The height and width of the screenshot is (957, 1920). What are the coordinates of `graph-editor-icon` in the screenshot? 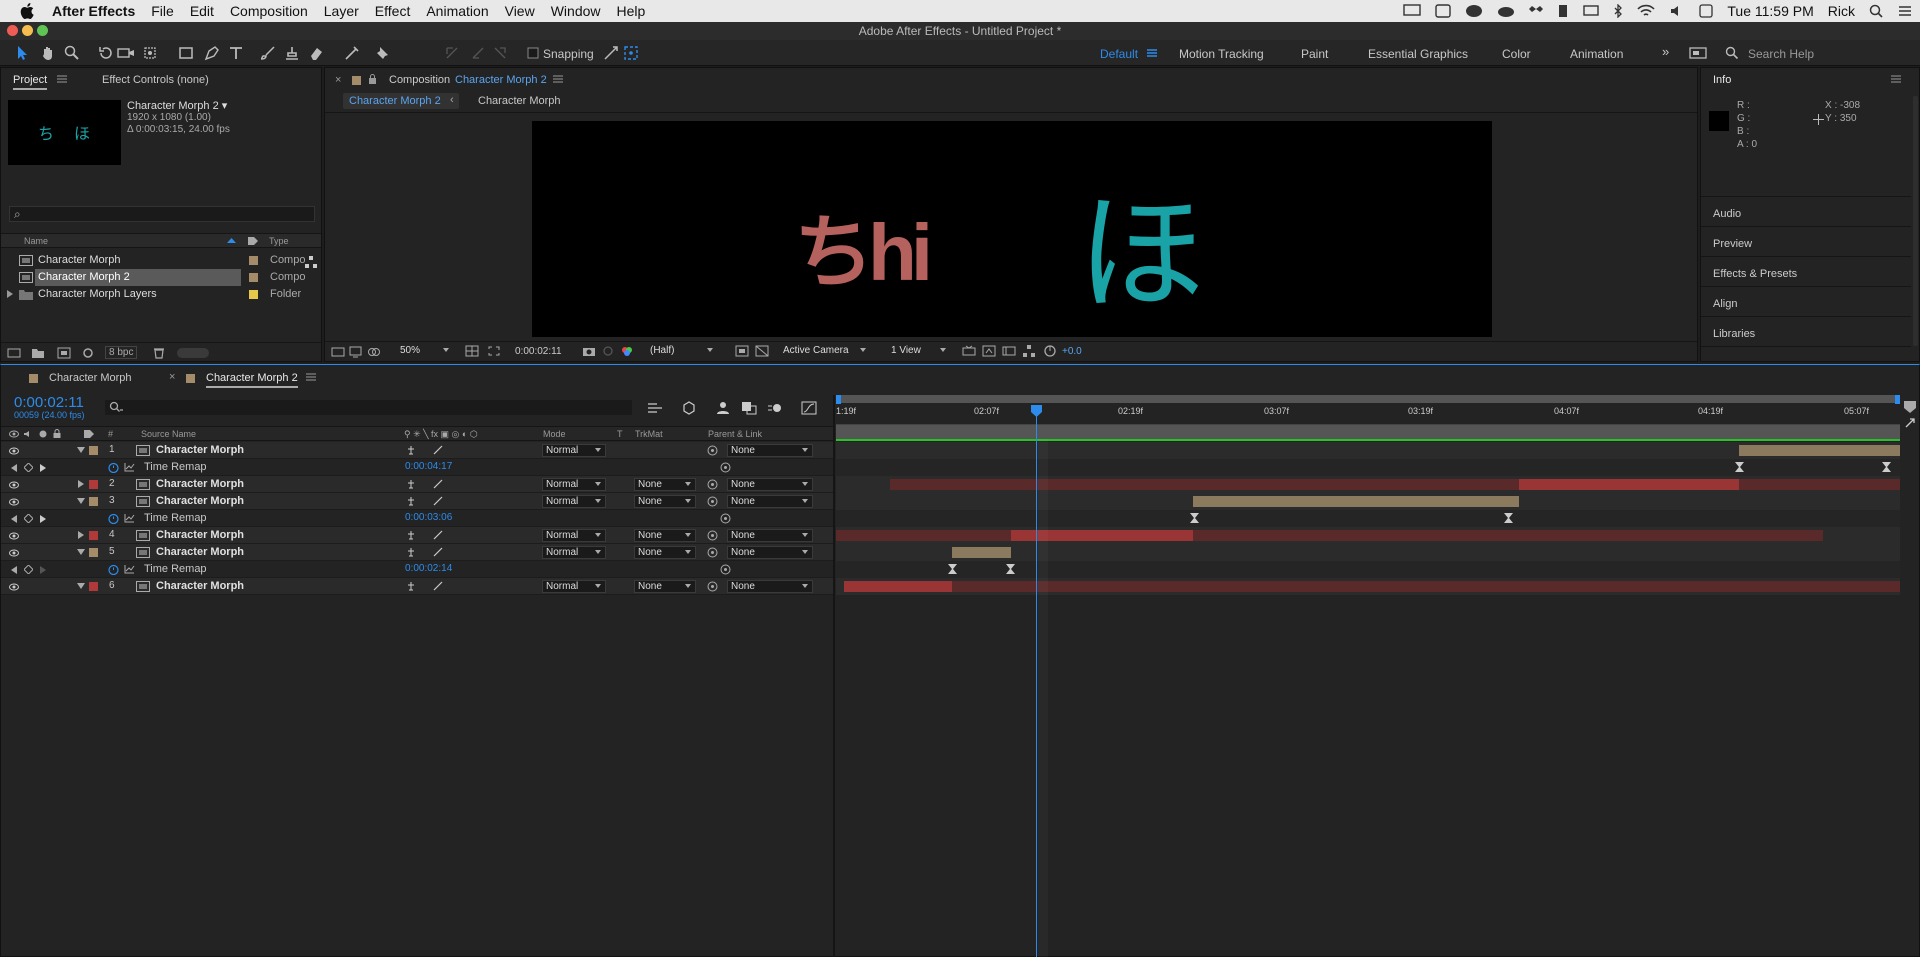 It's located at (809, 408).